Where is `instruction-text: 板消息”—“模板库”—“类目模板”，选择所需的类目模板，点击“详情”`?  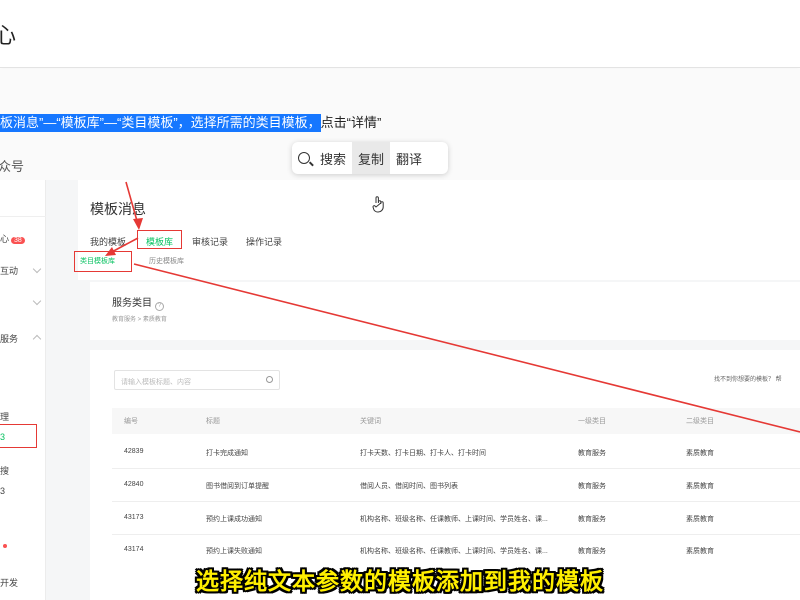
instruction-text: 板消息”—“模板库”—“类目模板”，选择所需的类目模板，点击“详情” is located at coordinates (190, 122).